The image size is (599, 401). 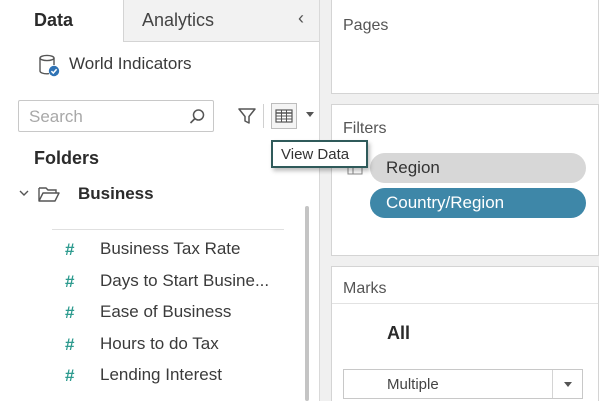 I want to click on tooltip-text: View Data, so click(x=315, y=154).